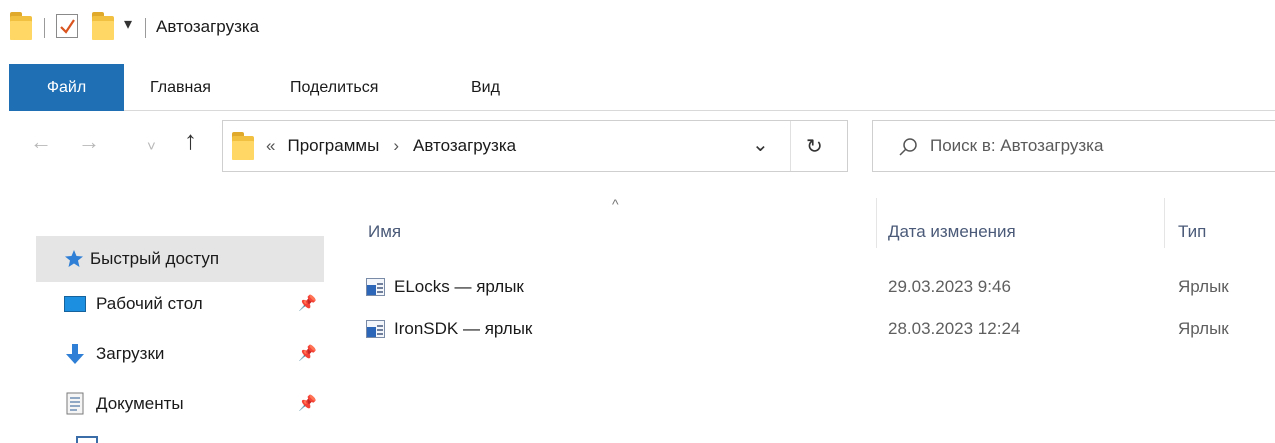 Image resolution: width=1275 pixels, height=443 pixels. I want to click on tab-view: Вид, so click(485, 87).